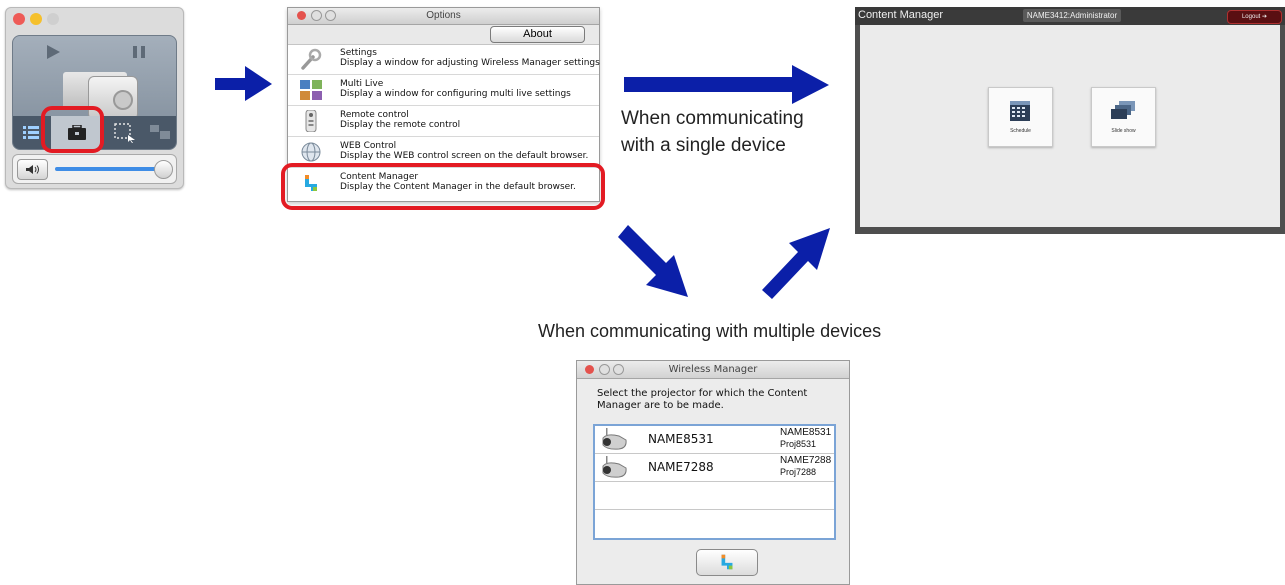 The height and width of the screenshot is (585, 1285). Describe the element at coordinates (681, 439) in the screenshot. I see `device-name: NAME8531` at that location.